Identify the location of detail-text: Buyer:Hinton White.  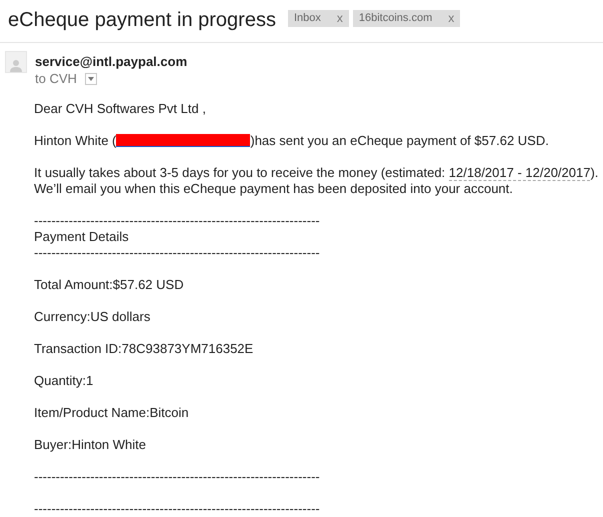
(90, 445).